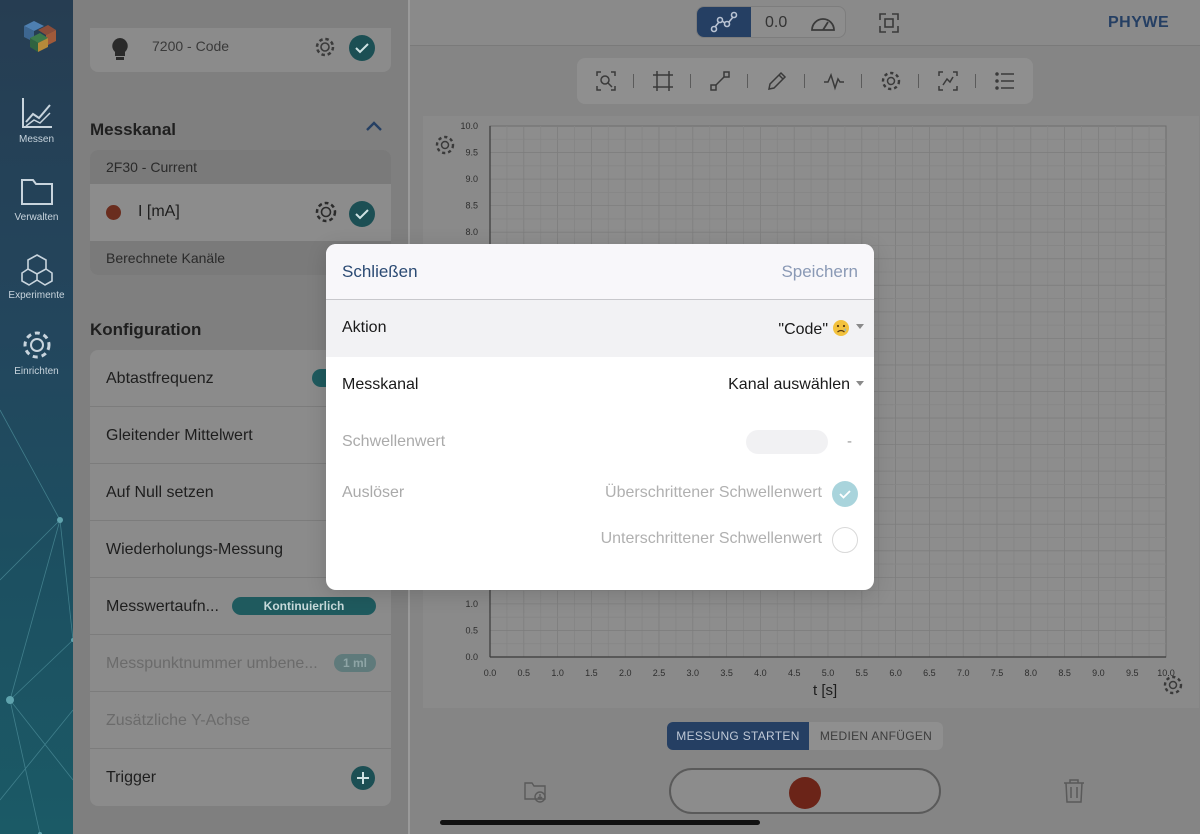  I want to click on nav-label: Experimente, so click(36, 295).